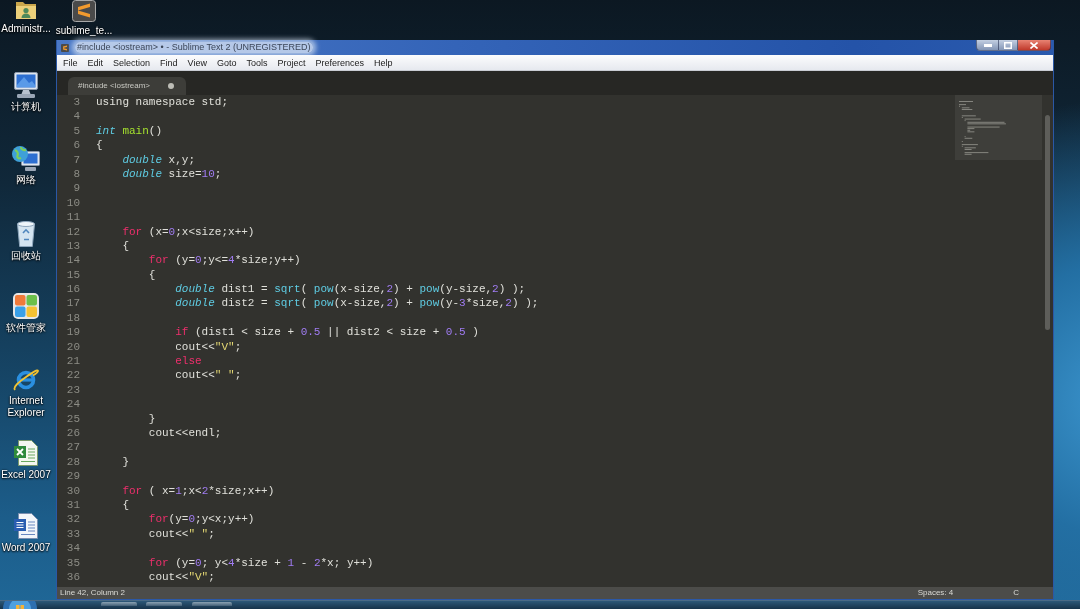  What do you see at coordinates (92, 593) in the screenshot?
I see `cursor-position: Line 42, Column 2` at bounding box center [92, 593].